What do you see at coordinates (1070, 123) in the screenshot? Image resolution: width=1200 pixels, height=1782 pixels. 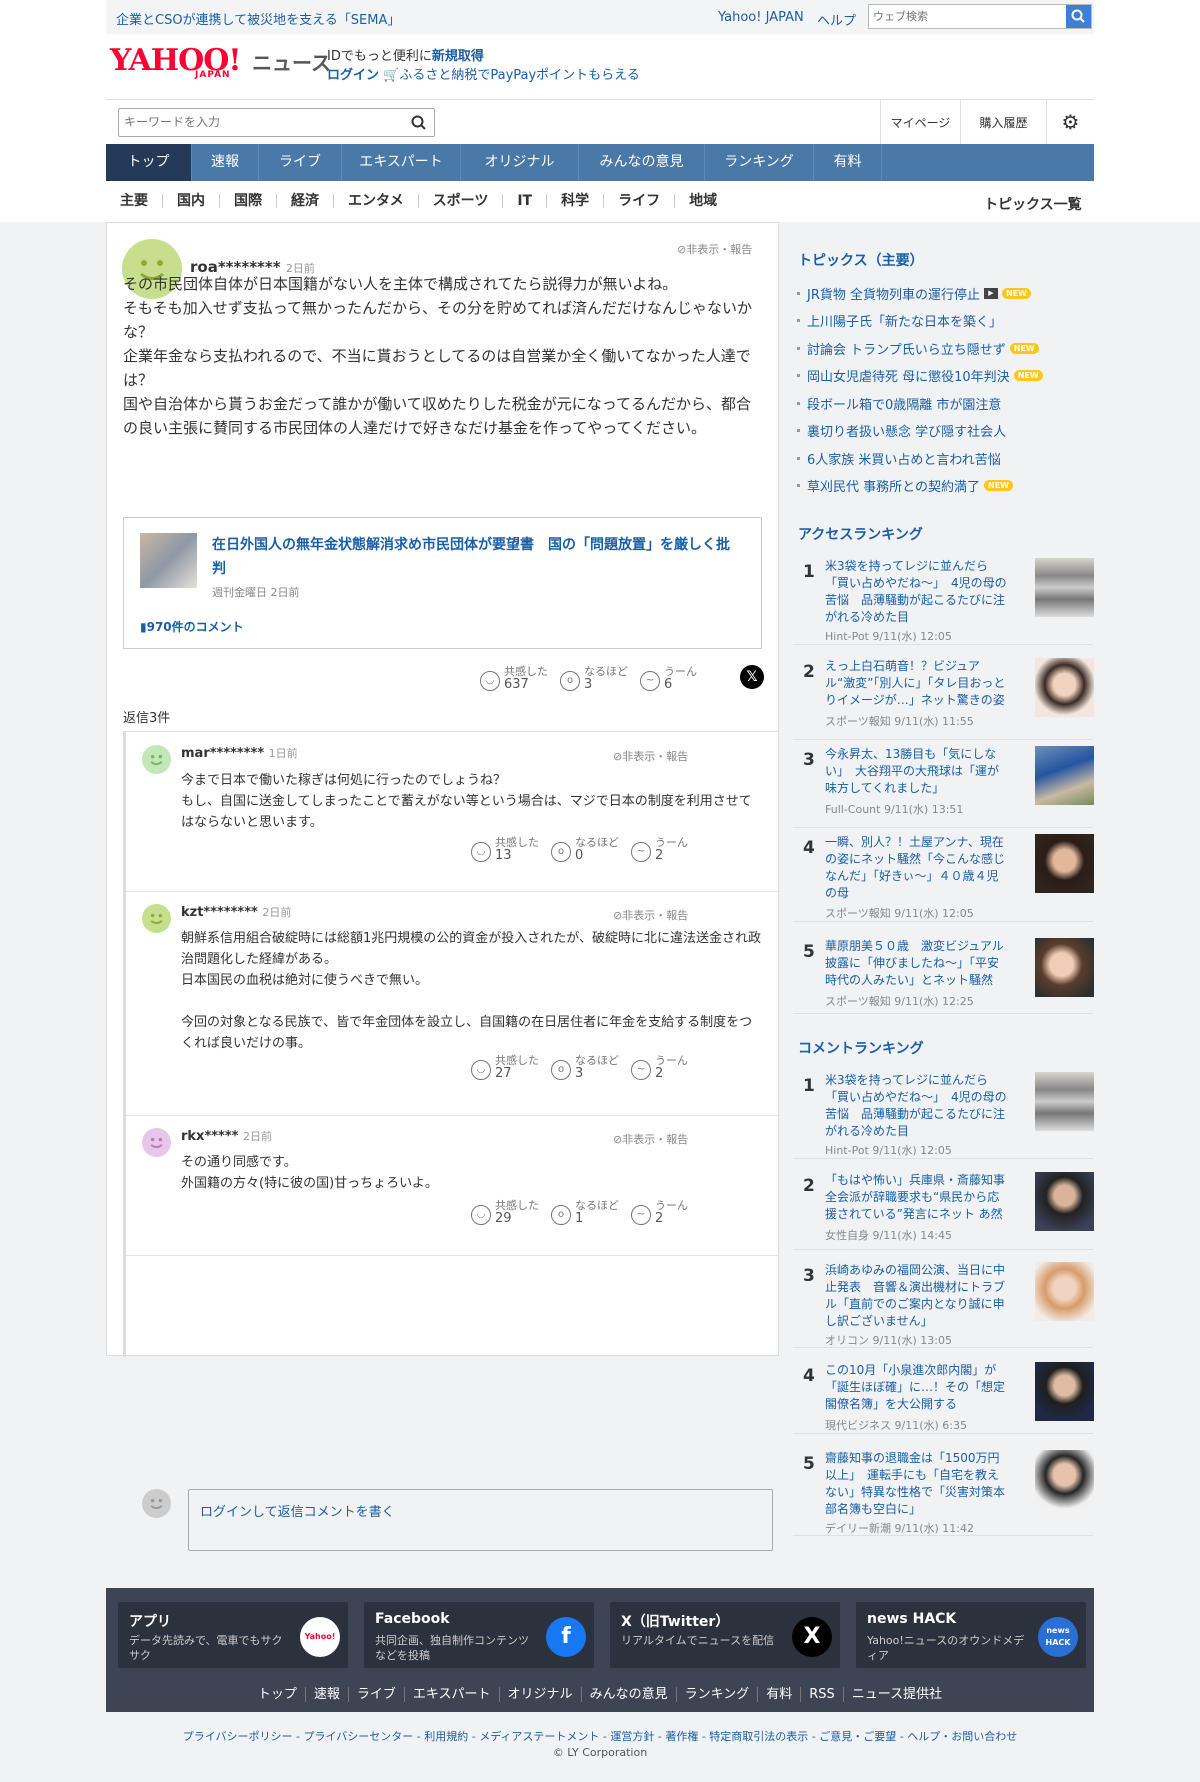 I see `gear-icon: ⚙` at bounding box center [1070, 123].